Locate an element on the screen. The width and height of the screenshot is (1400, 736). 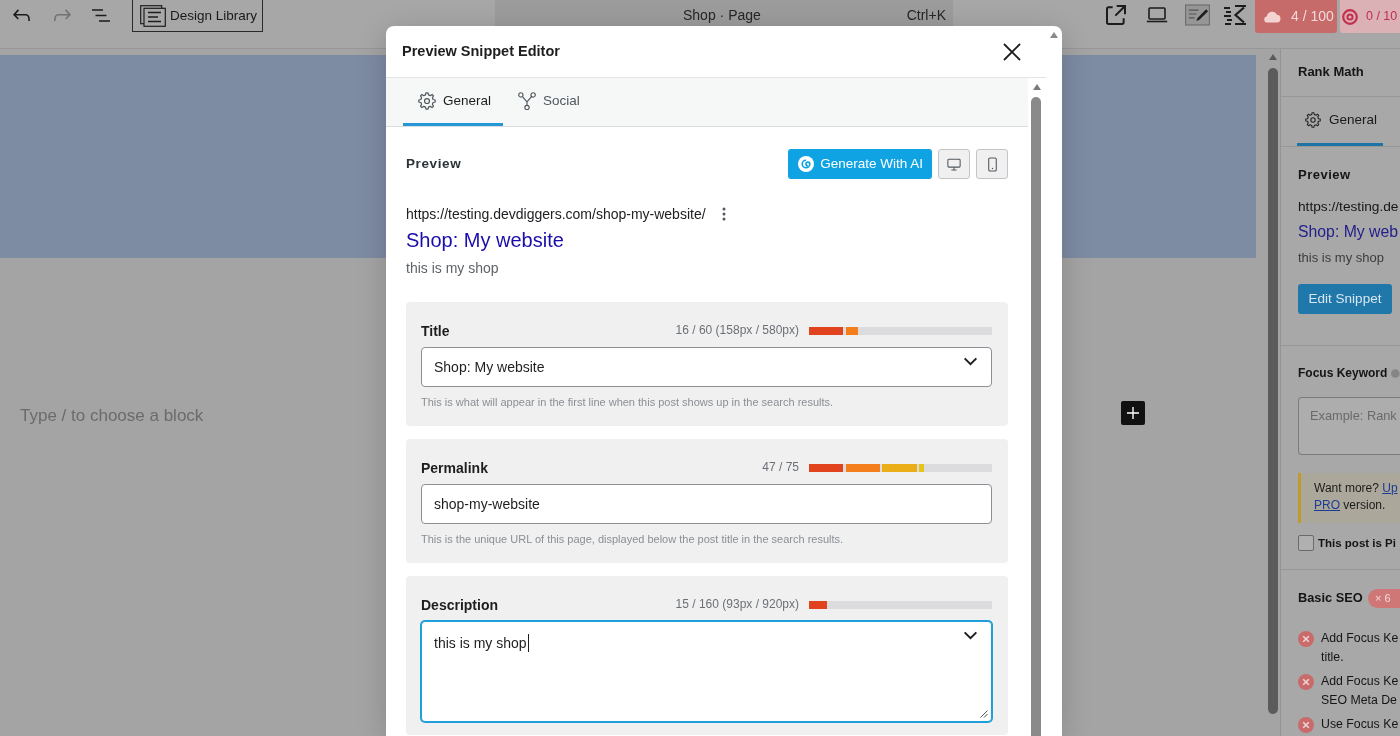
edit-icon is located at coordinates (1197, 15).